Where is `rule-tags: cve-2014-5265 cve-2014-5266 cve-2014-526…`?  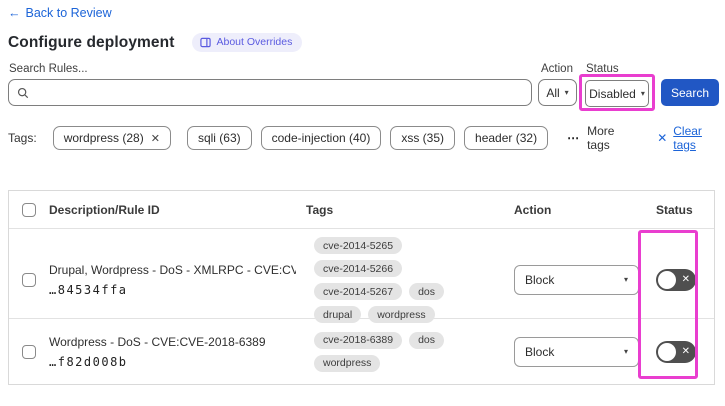
rule-tags: cve-2014-5265 cve-2014-5266 cve-2014-526… is located at coordinates (406, 280).